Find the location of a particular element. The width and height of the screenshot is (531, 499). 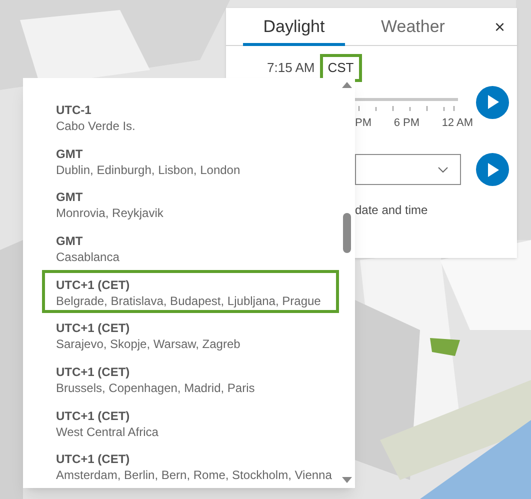

scroll-thumb is located at coordinates (347, 233).